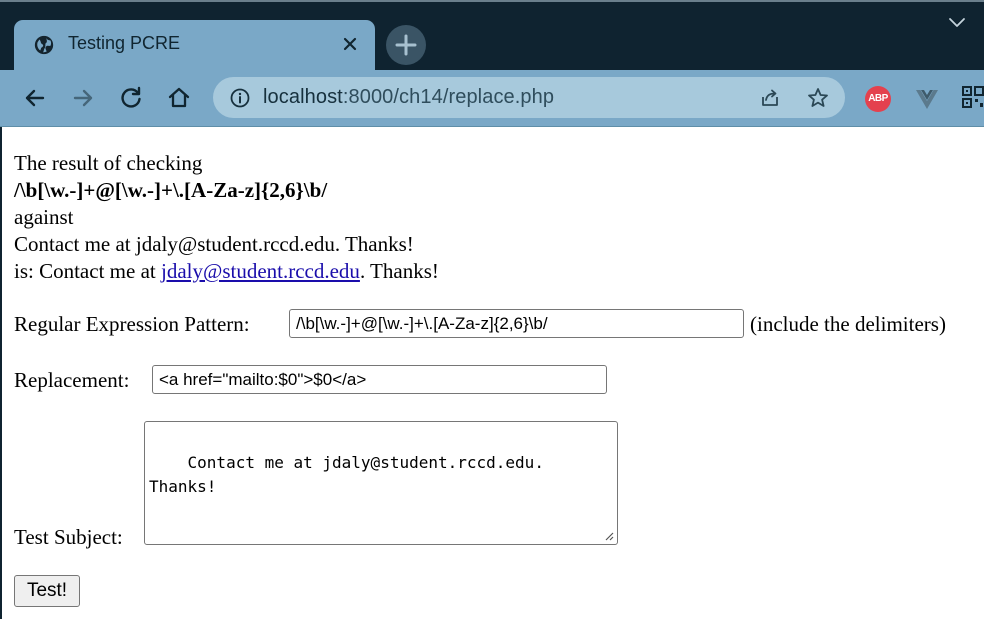  Describe the element at coordinates (848, 324) in the screenshot. I see `pattern-hint: (include the delimiters)` at that location.